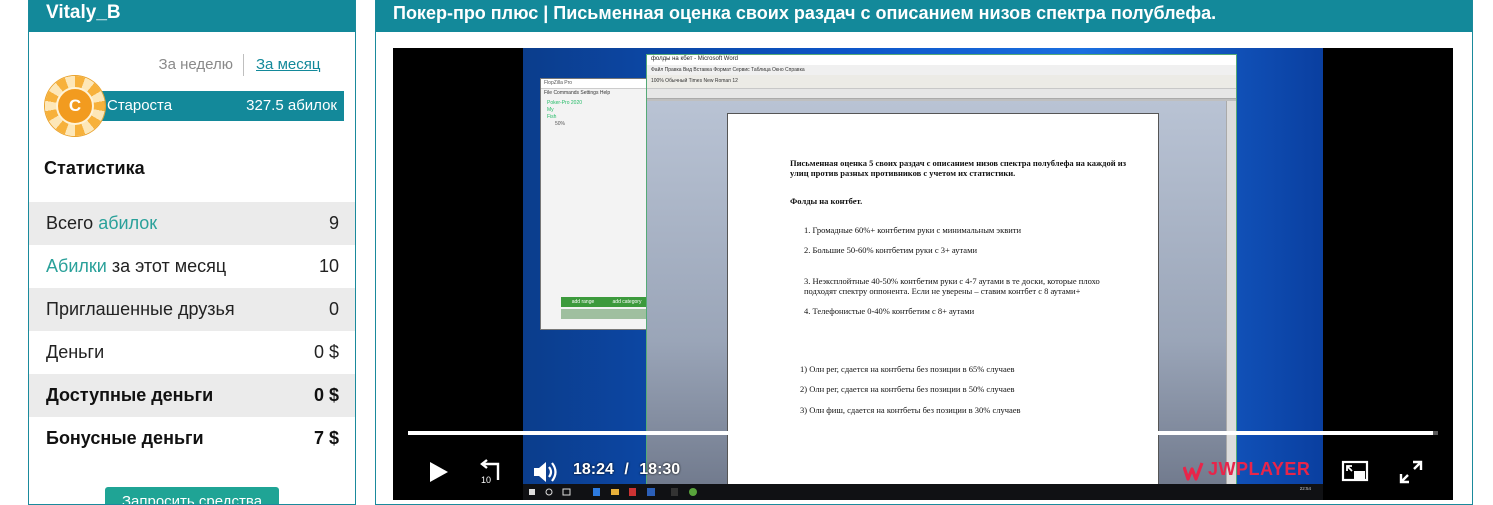  What do you see at coordinates (326, 438) in the screenshot?
I see `stat-value: 7 $` at bounding box center [326, 438].